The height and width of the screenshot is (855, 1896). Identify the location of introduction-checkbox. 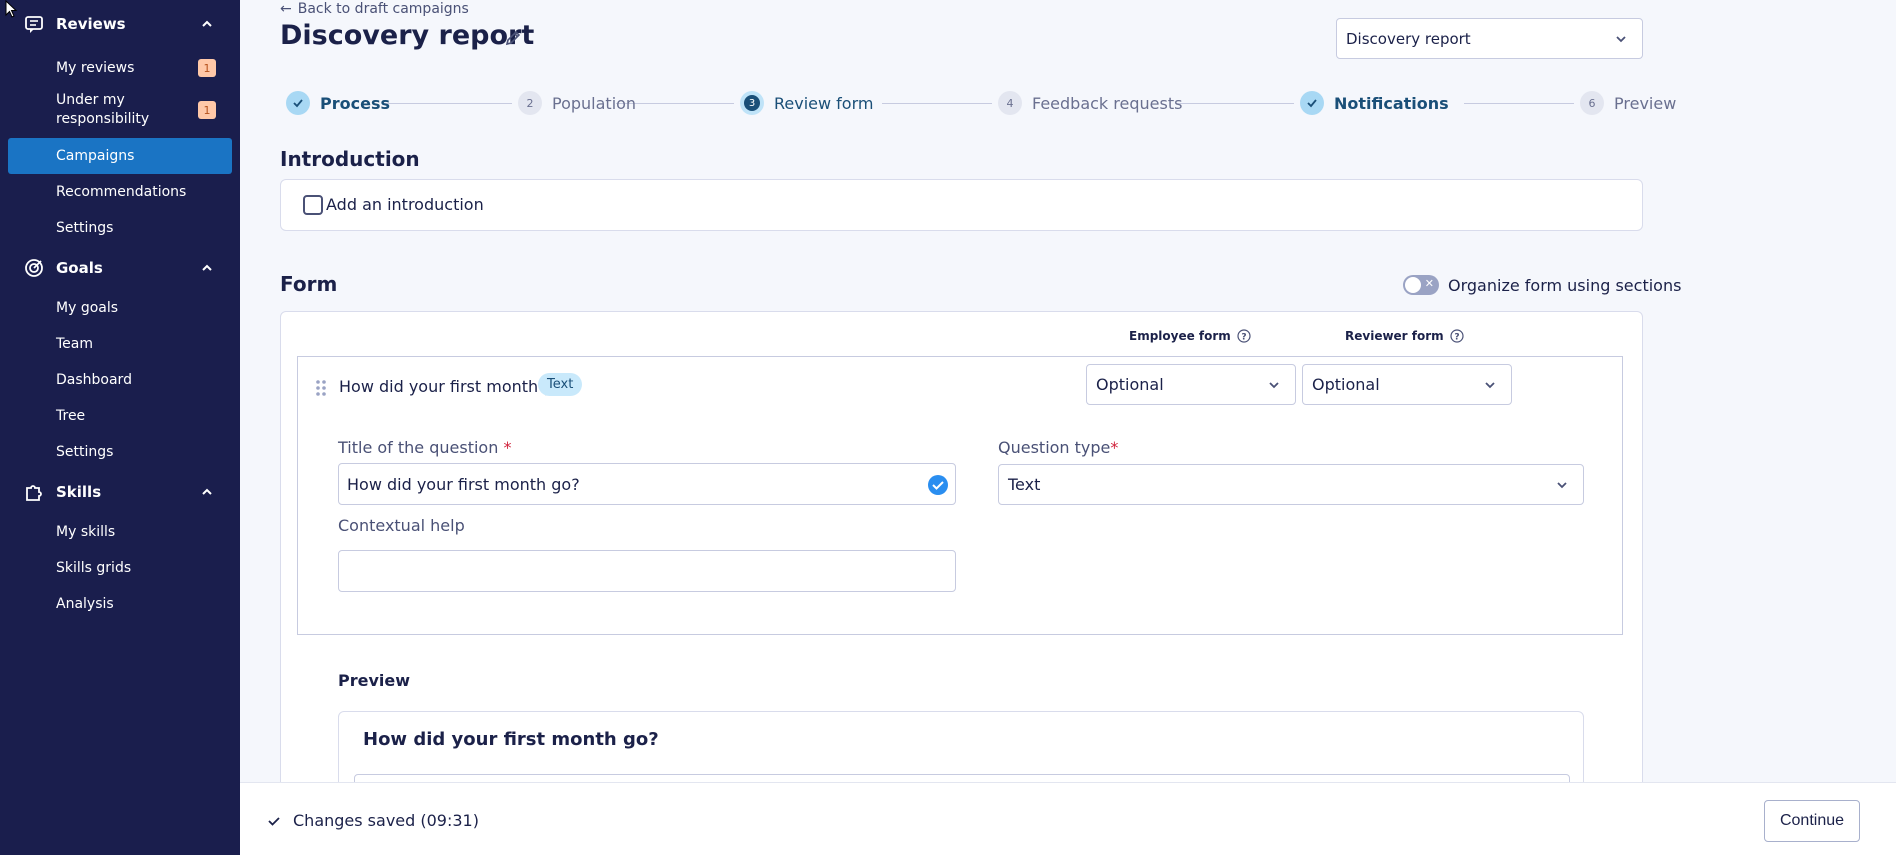
(313, 205).